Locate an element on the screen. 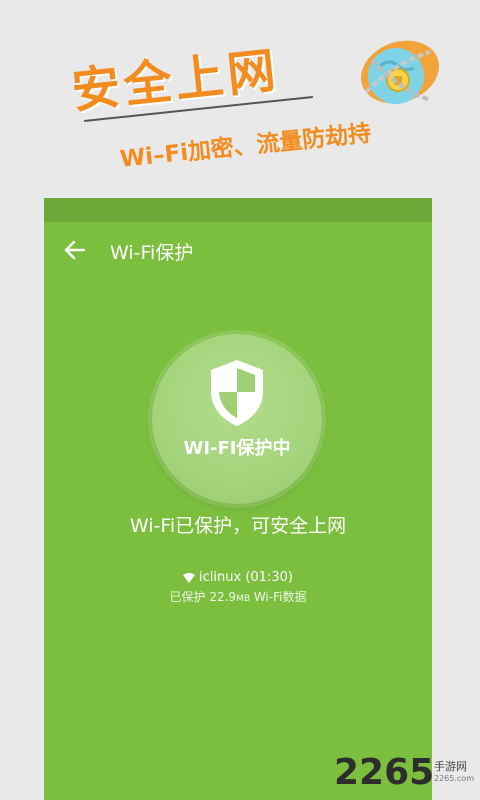 This screenshot has width=480, height=800. protection-status-text: Wi-Fi已保护，可安全上网 is located at coordinates (238, 526).